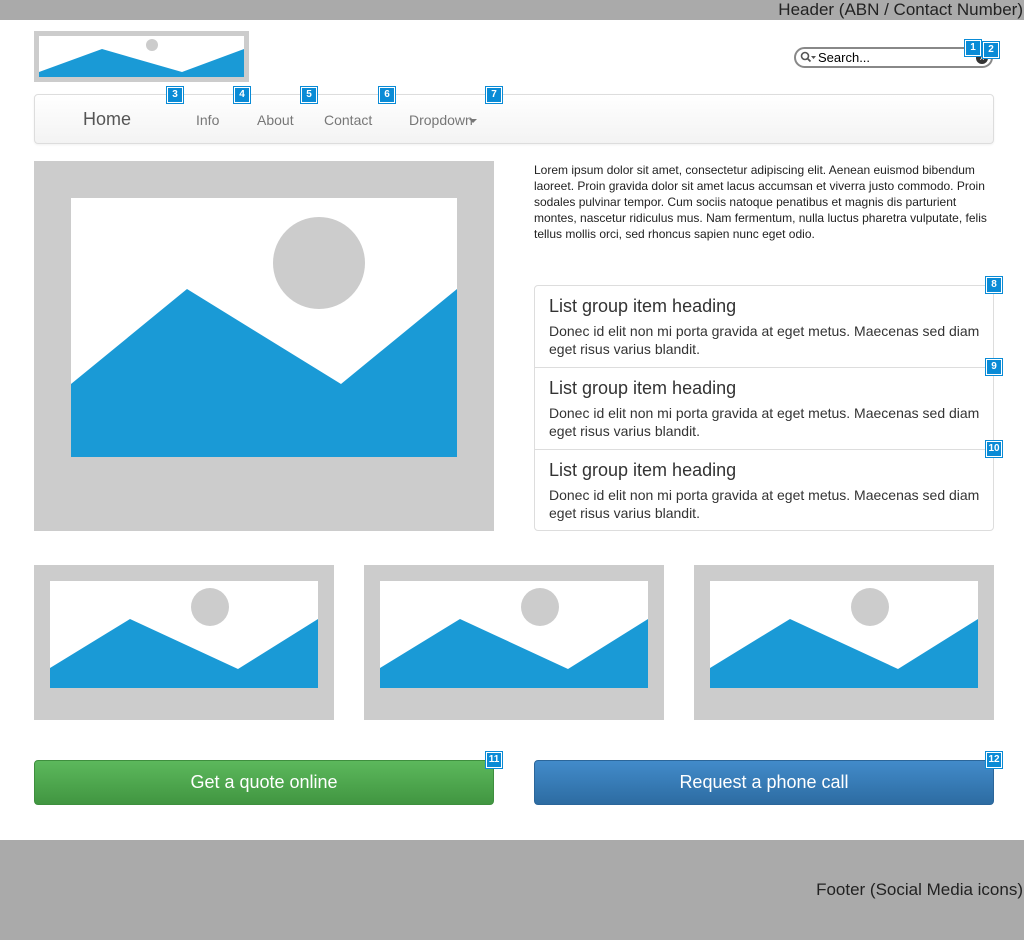 The width and height of the screenshot is (1024, 940). I want to click on search-icon, so click(808, 57).